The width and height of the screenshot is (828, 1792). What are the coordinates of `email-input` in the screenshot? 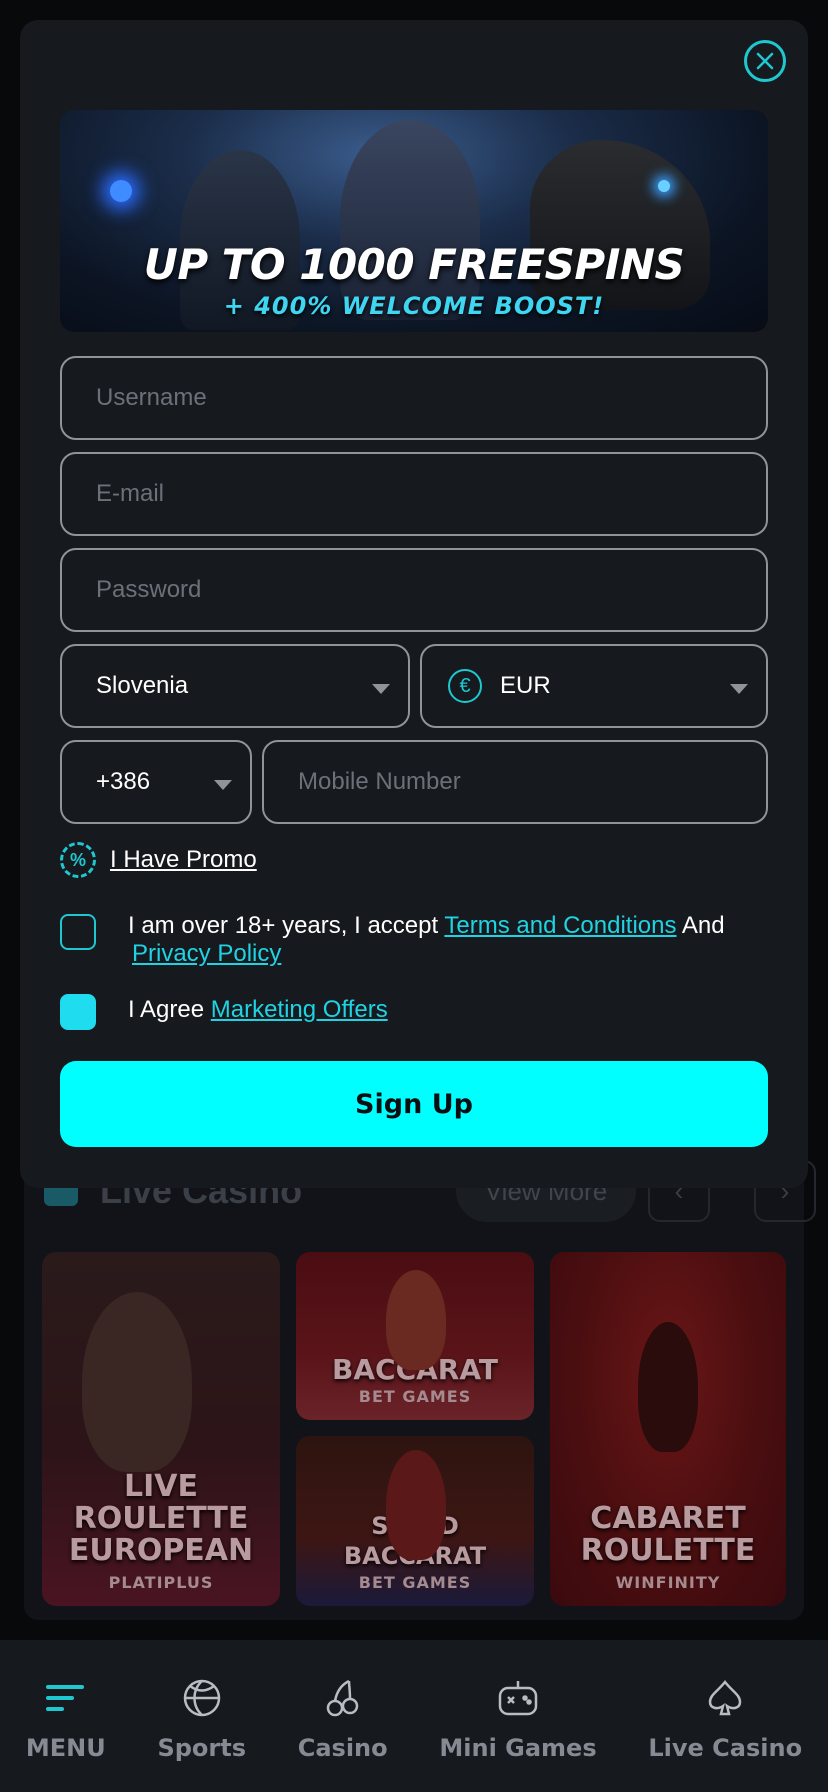 It's located at (431, 494).